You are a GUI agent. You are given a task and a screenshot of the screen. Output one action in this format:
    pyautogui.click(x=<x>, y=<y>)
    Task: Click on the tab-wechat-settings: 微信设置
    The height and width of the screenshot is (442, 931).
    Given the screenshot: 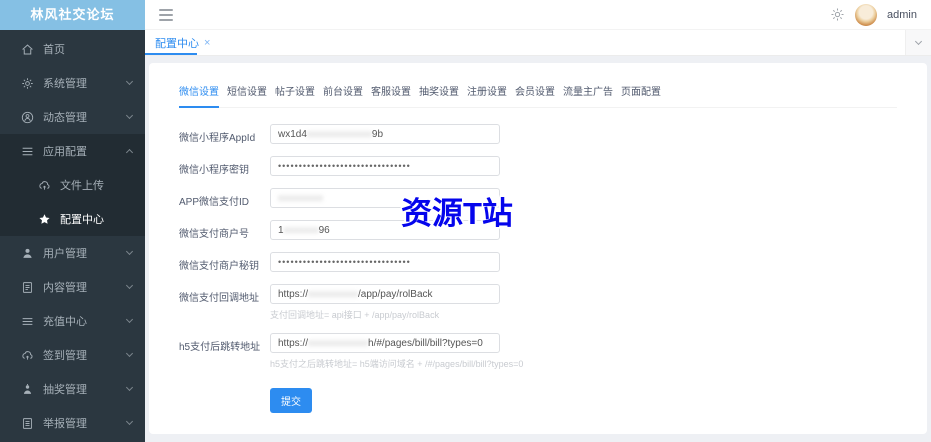 What is the action you would take?
    pyautogui.click(x=199, y=94)
    